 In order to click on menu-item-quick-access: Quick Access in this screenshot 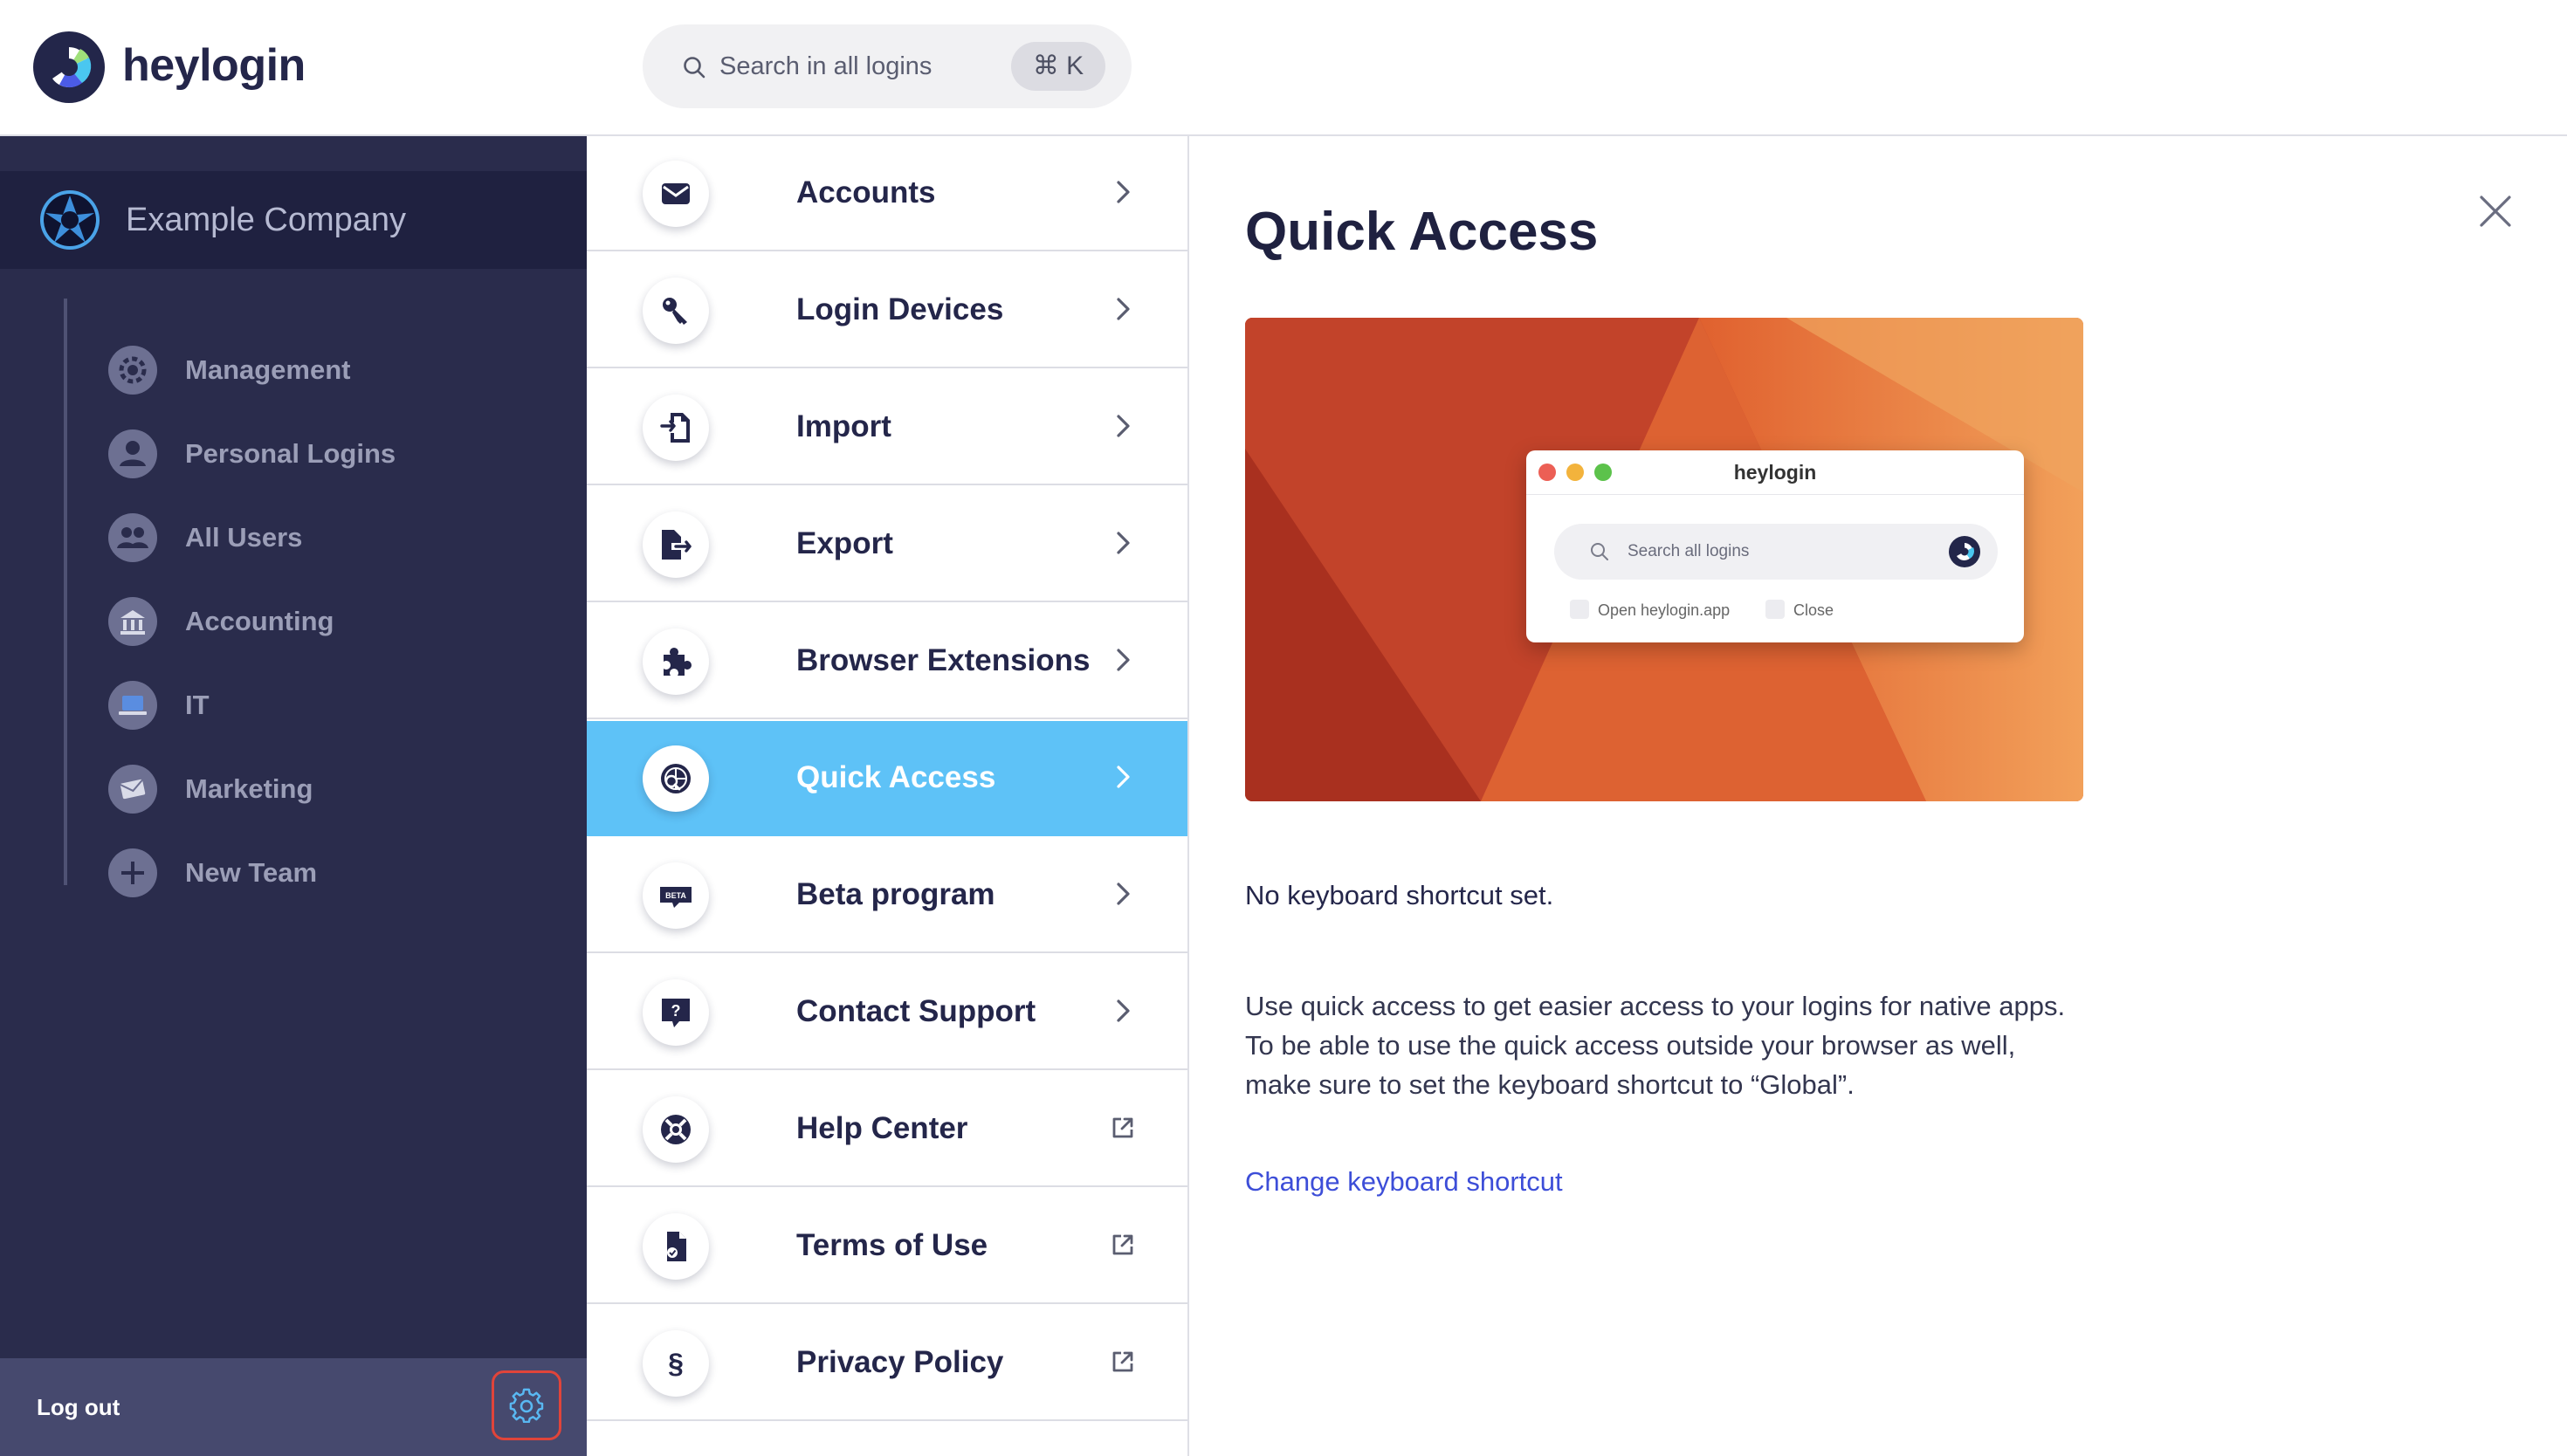, I will do `click(887, 778)`.